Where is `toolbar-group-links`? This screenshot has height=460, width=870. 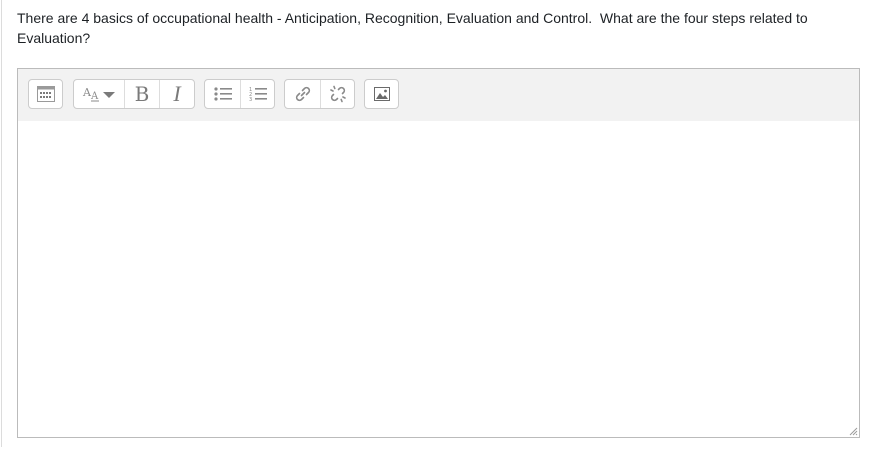 toolbar-group-links is located at coordinates (319, 94).